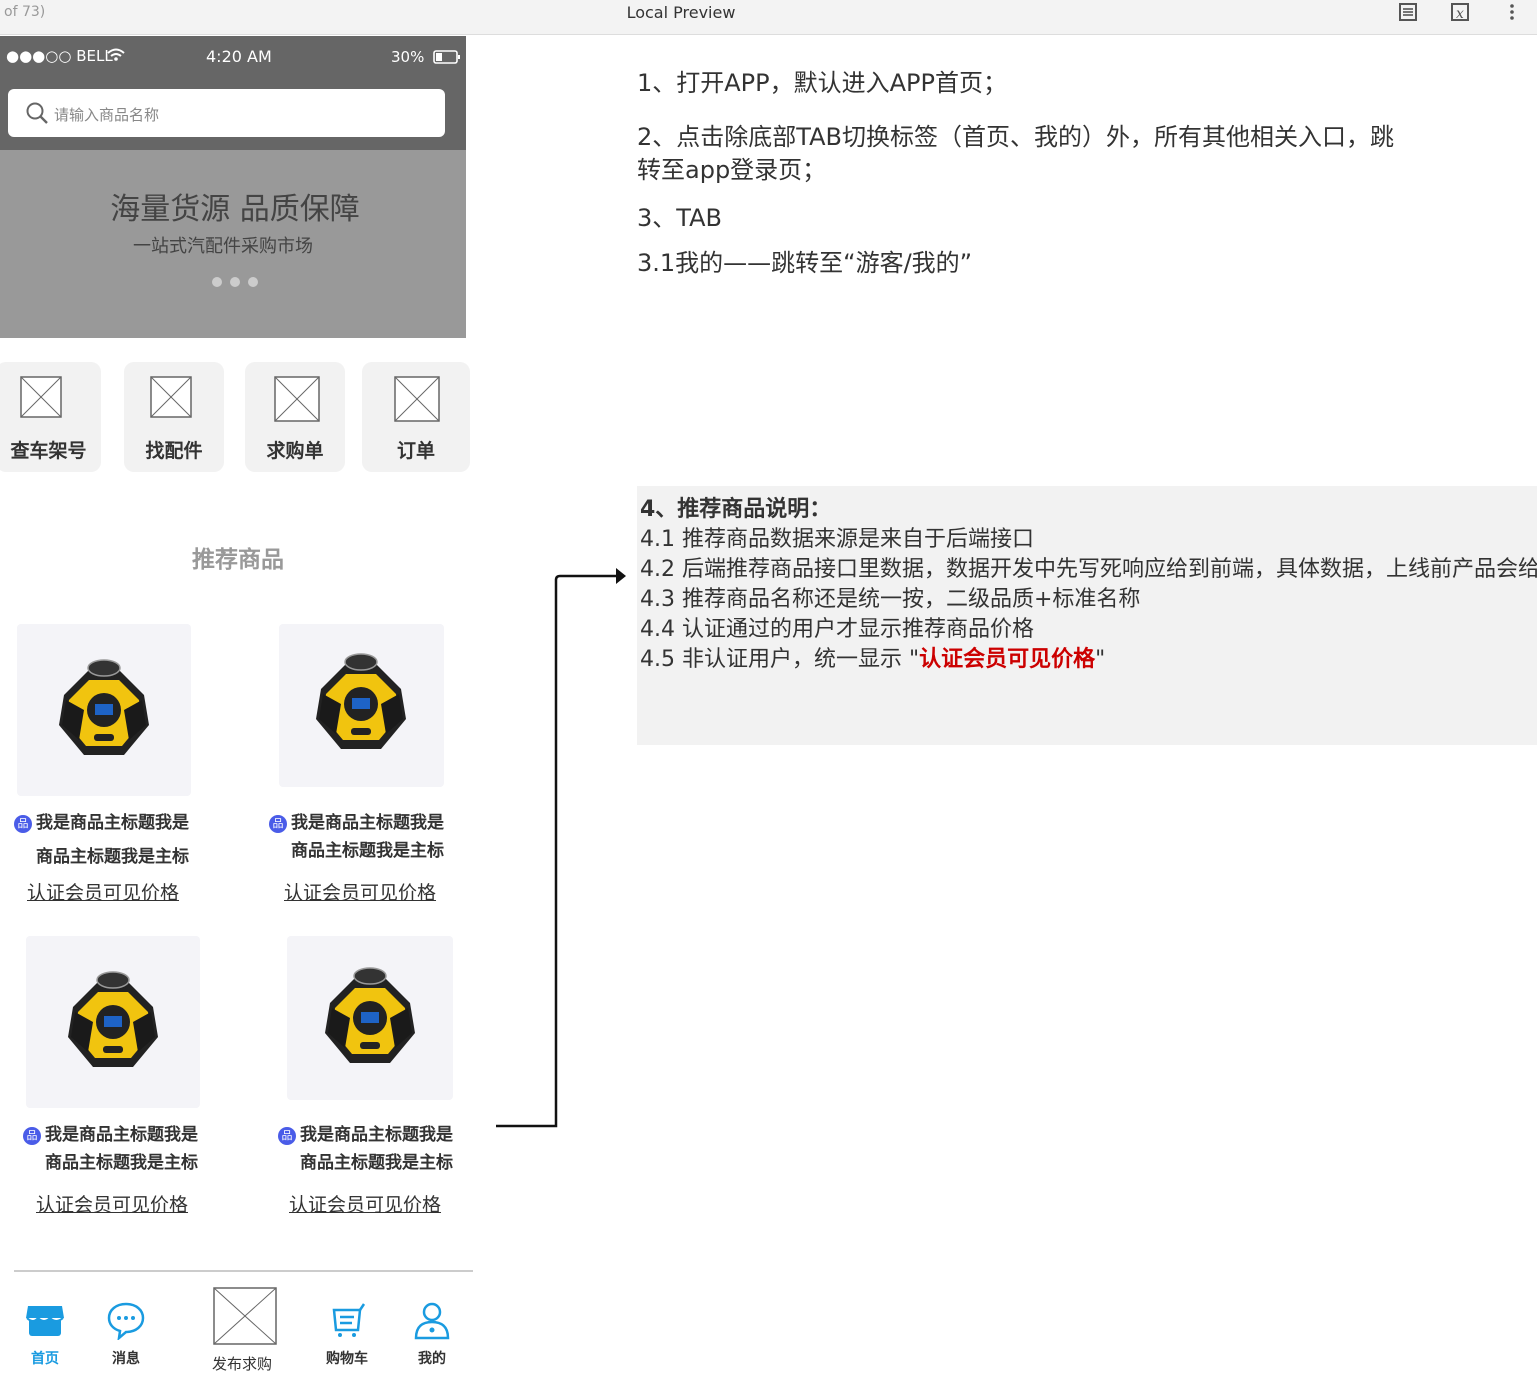 This screenshot has width=1537, height=1374. Describe the element at coordinates (432, 1322) in the screenshot. I see `user-icon` at that location.